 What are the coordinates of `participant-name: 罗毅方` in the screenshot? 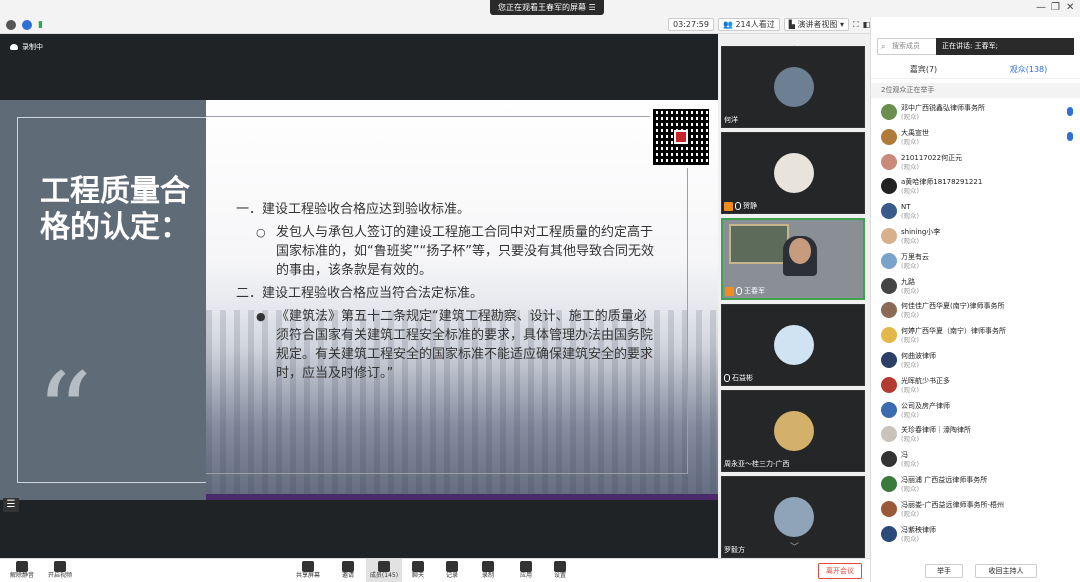 It's located at (734, 550).